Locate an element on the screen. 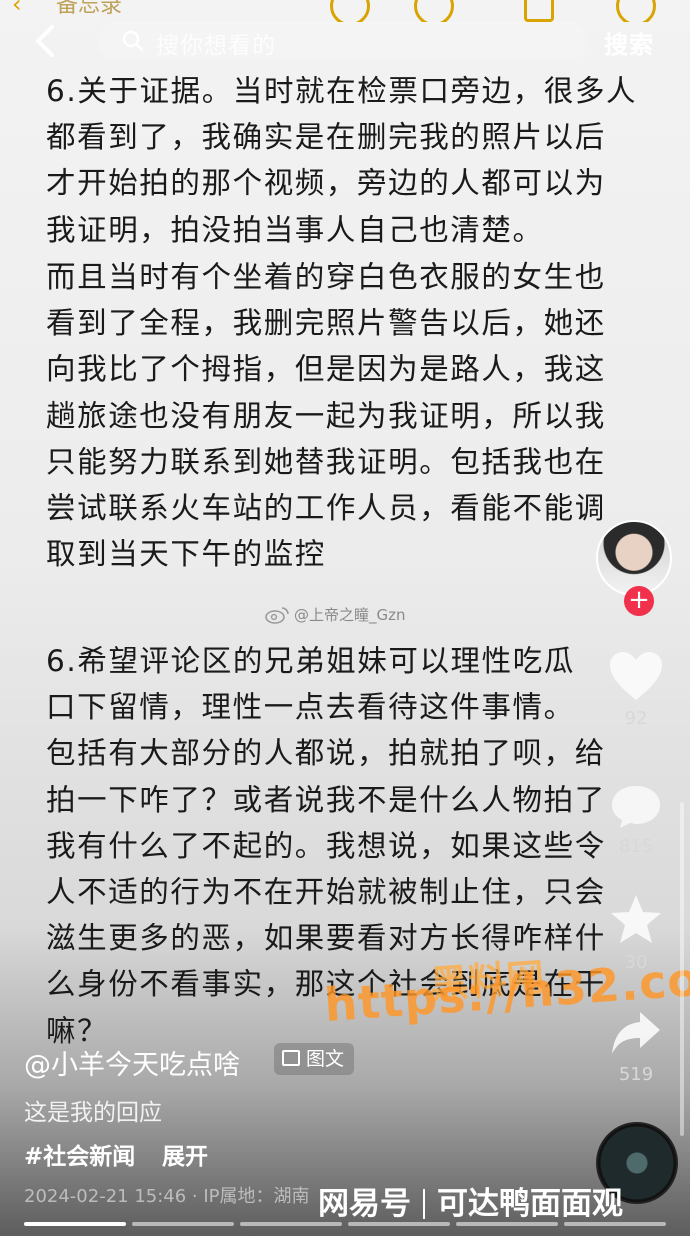 The image size is (690, 1236). follow-button: + is located at coordinates (639, 601).